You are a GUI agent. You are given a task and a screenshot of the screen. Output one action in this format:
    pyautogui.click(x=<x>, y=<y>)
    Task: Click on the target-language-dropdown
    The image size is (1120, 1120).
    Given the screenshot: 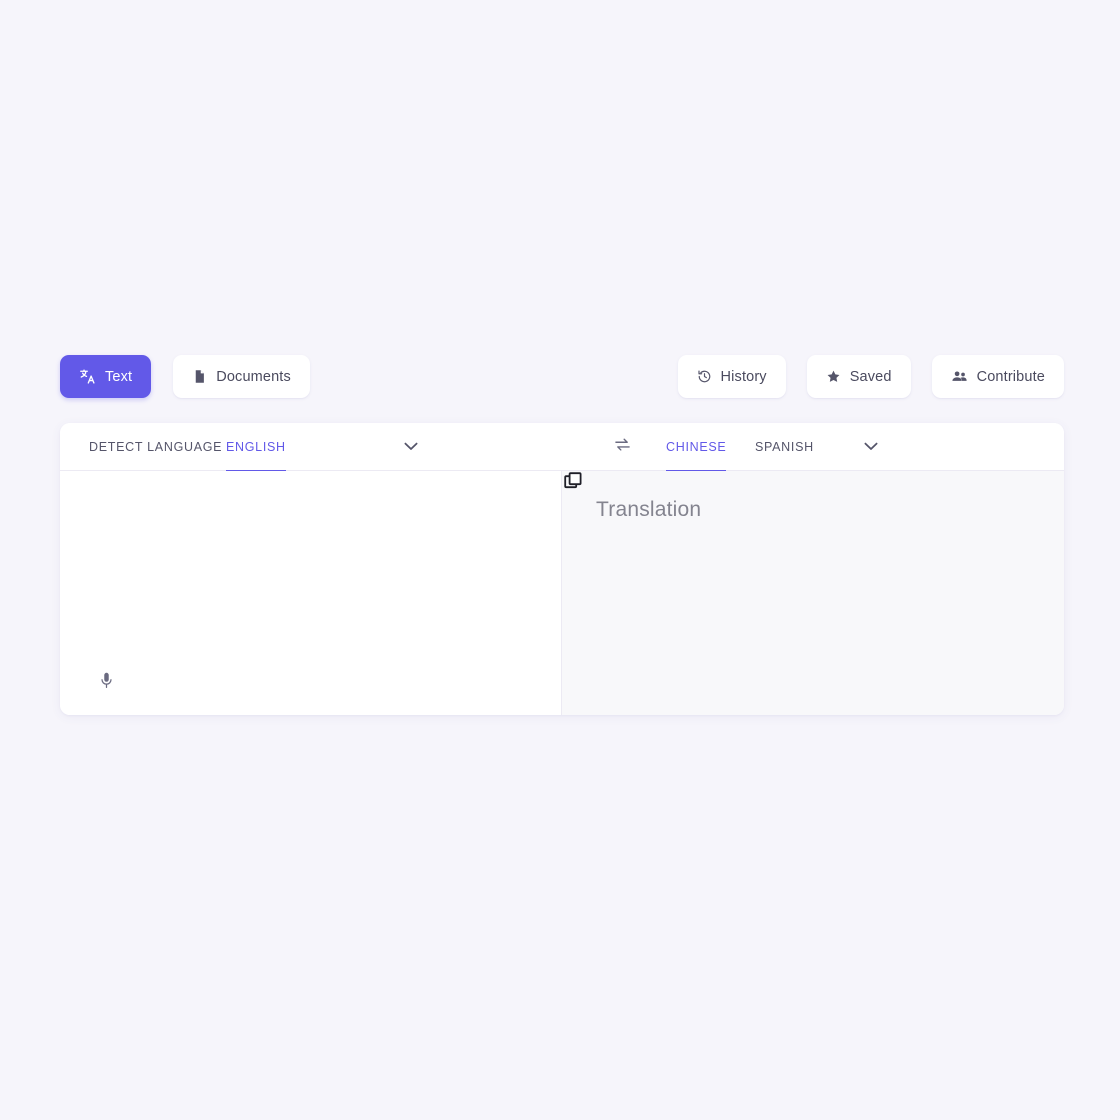 What is the action you would take?
    pyautogui.click(x=871, y=447)
    